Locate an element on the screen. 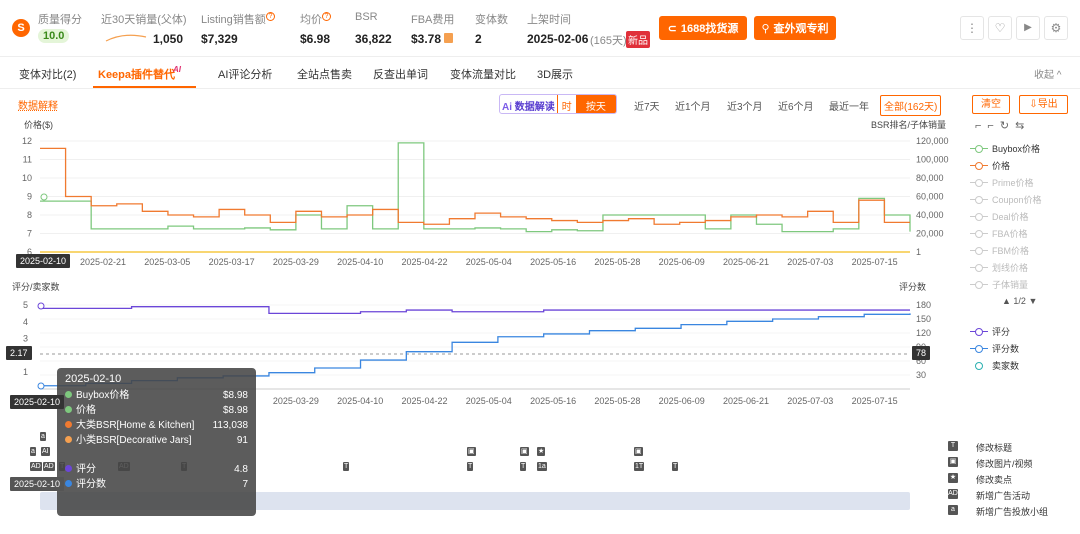 The width and height of the screenshot is (1080, 534). new-badge: 新品 is located at coordinates (638, 39).